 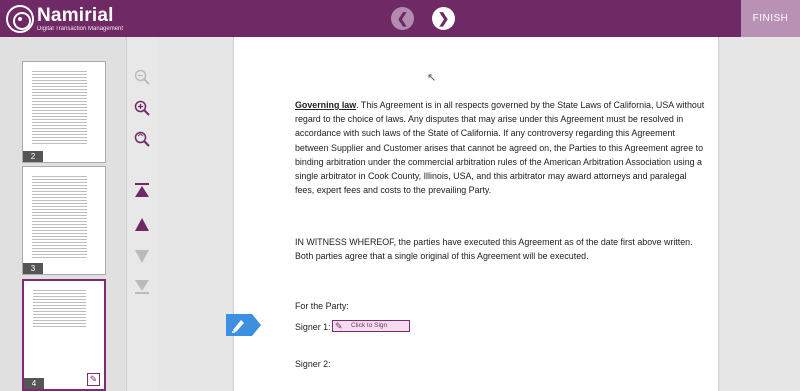 I want to click on zoom-reset-icon, so click(x=142, y=139).